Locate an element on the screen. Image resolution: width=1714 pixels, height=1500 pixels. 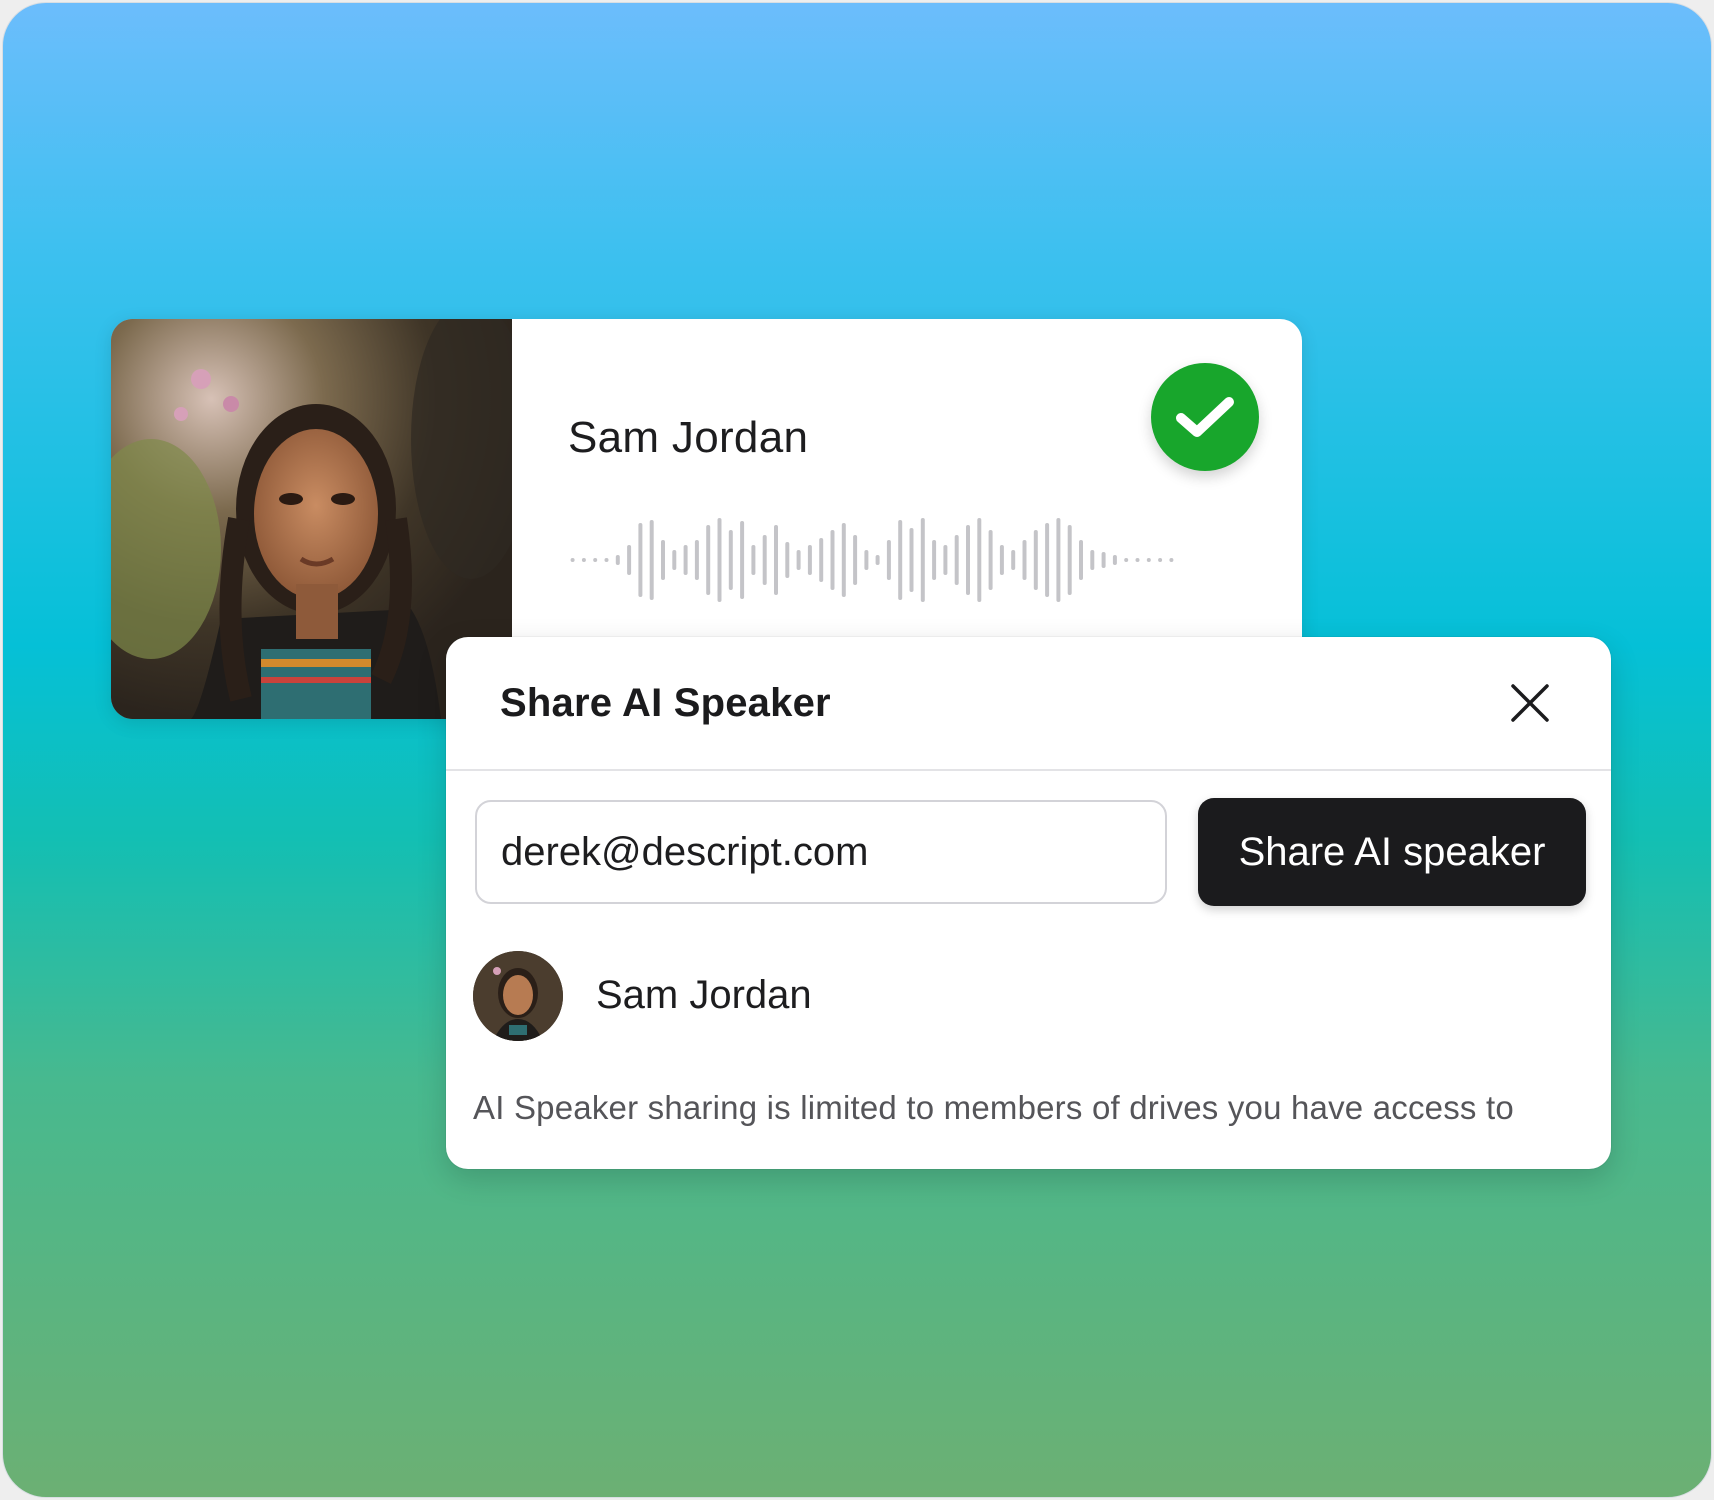
member-row: Sam Jordan is located at coordinates (823, 997).